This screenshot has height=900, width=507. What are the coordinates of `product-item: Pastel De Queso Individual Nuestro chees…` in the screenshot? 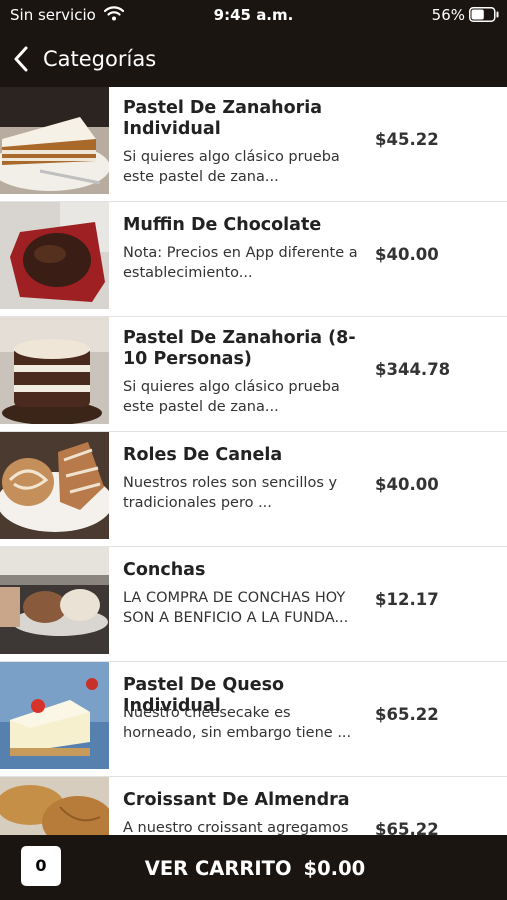 It's located at (253, 719).